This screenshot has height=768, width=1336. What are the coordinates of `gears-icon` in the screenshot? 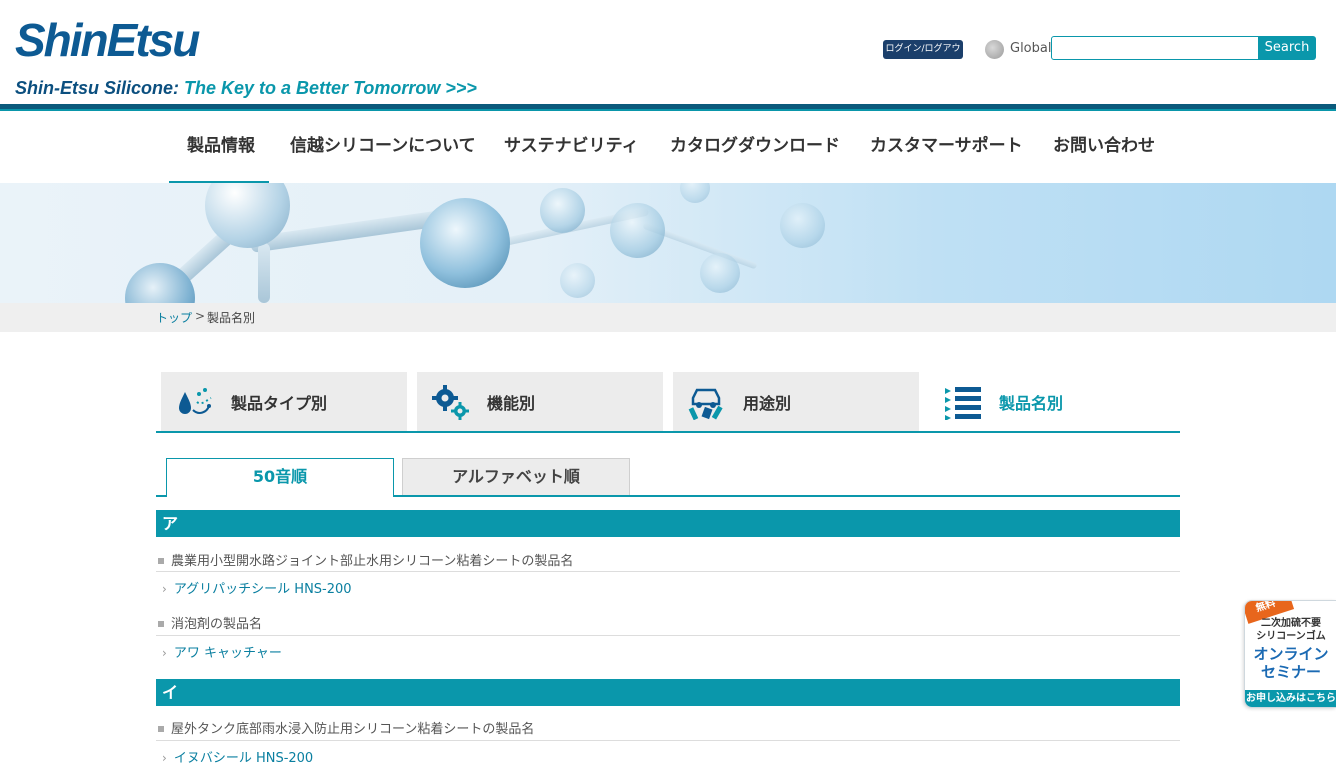 It's located at (450, 402).